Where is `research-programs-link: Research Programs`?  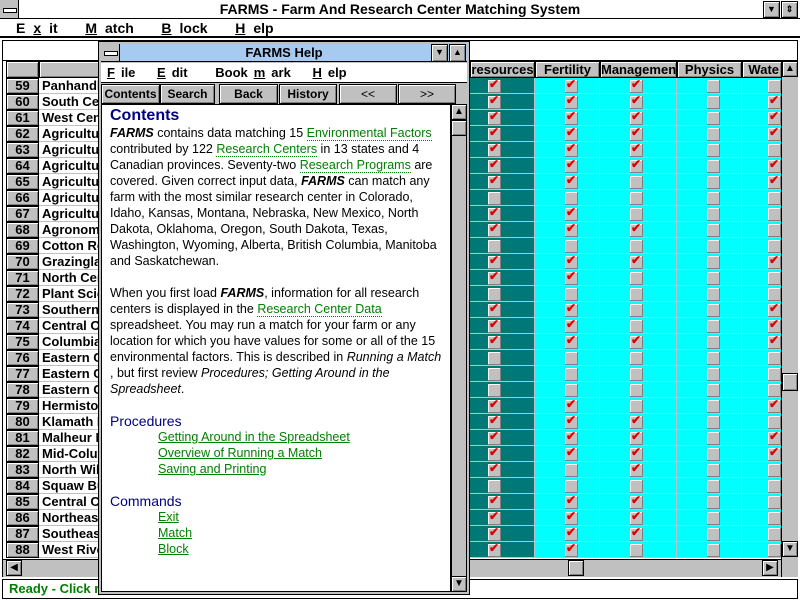 research-programs-link: Research Programs is located at coordinates (355, 165).